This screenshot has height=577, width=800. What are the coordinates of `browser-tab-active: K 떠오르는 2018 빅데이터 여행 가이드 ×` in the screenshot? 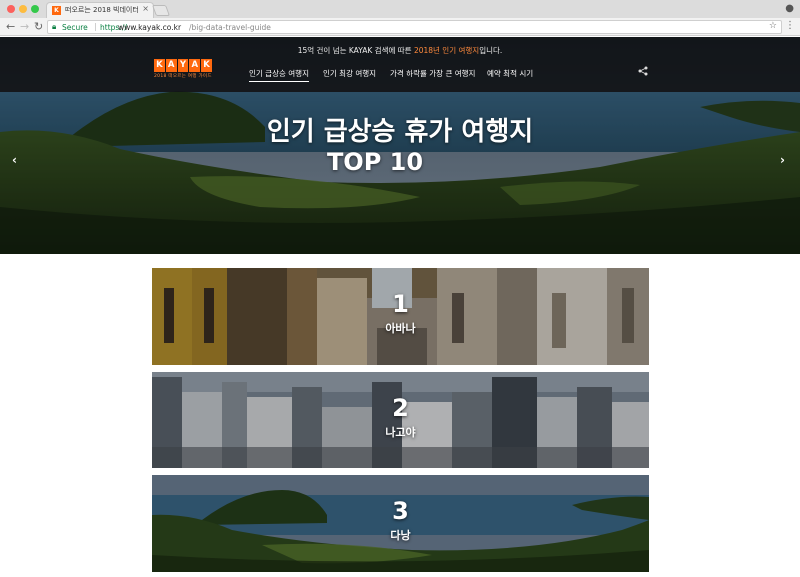 It's located at (100, 10).